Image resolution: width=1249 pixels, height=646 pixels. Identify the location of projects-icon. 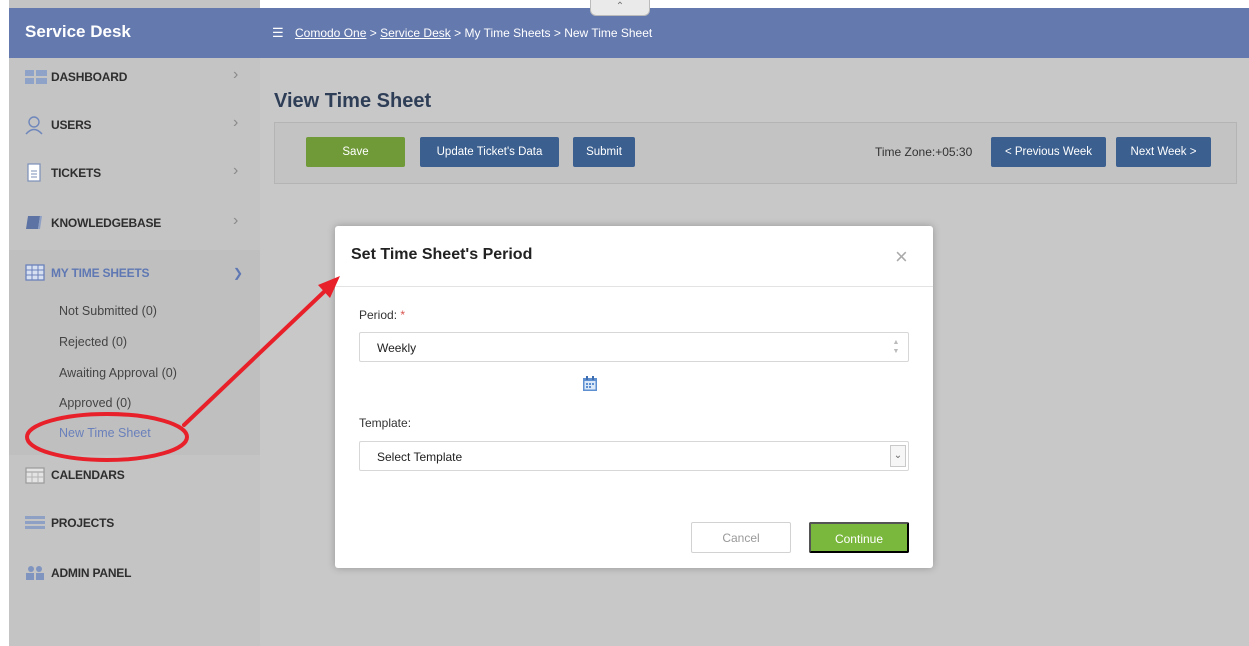
(35, 522).